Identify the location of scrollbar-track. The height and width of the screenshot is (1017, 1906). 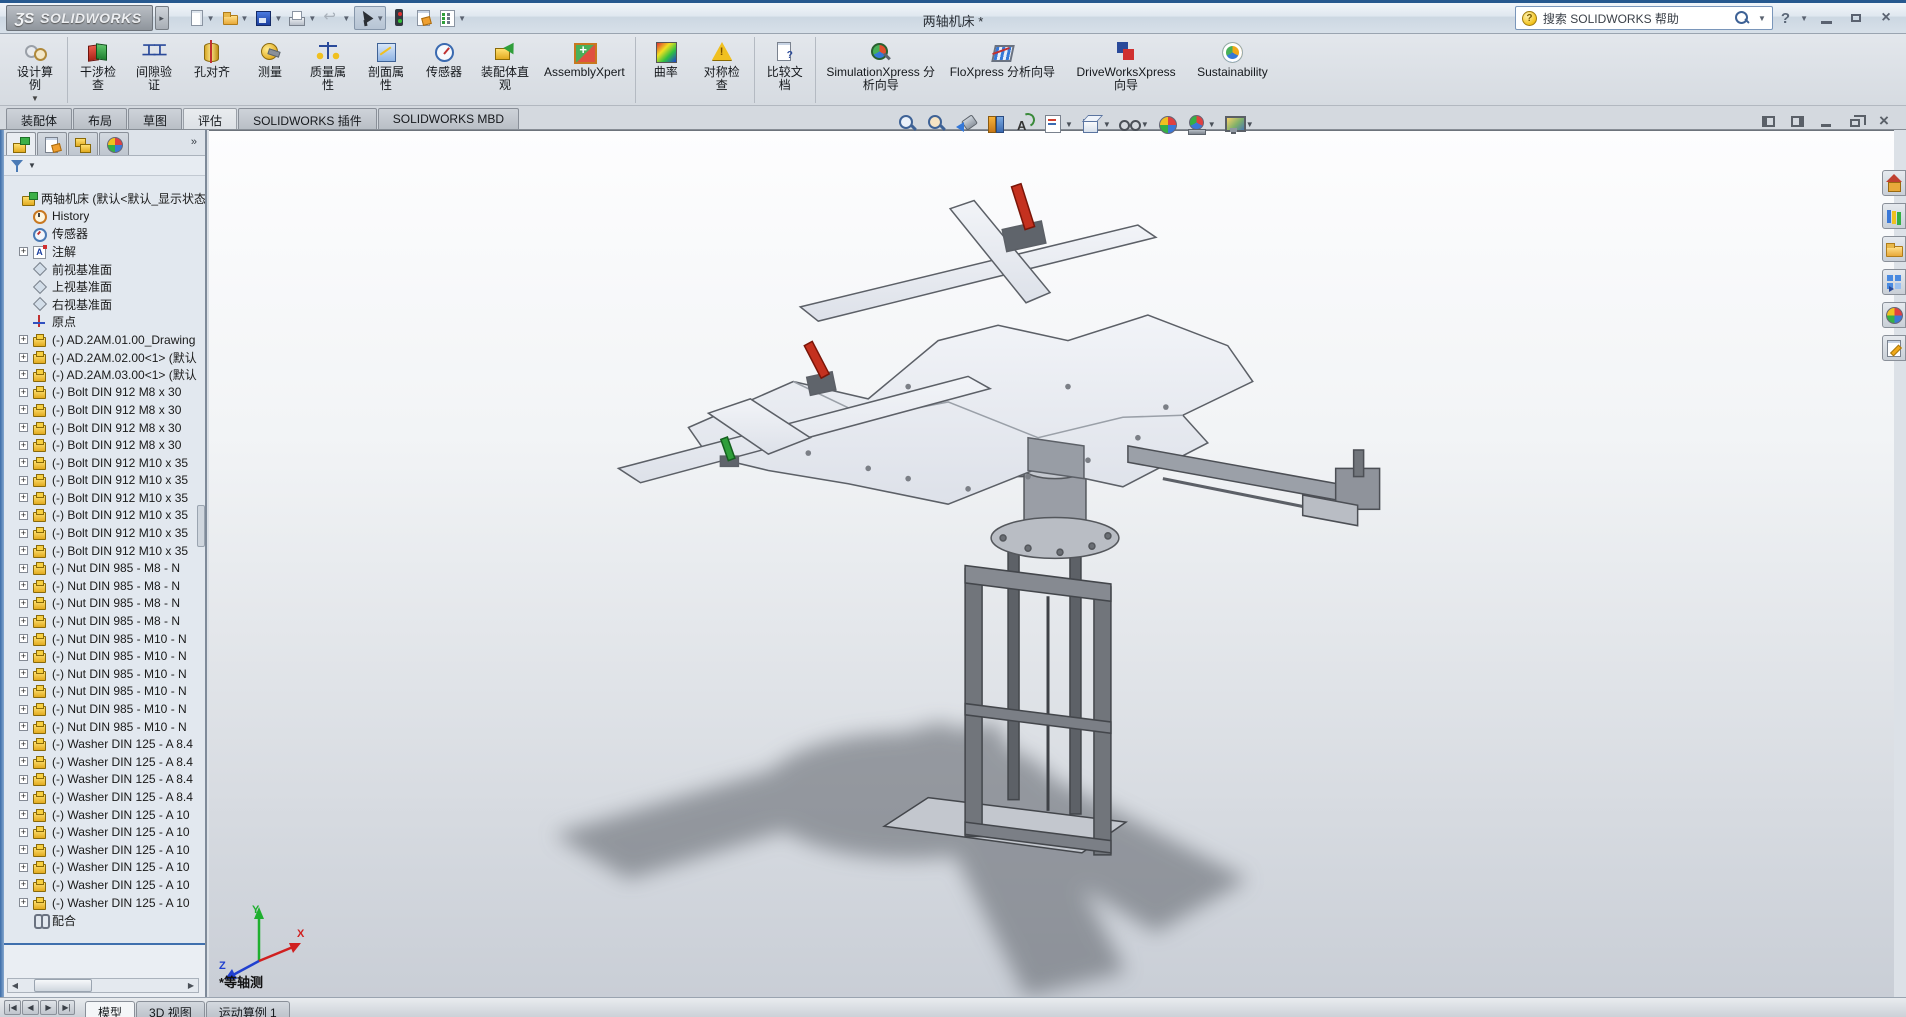
(103, 985).